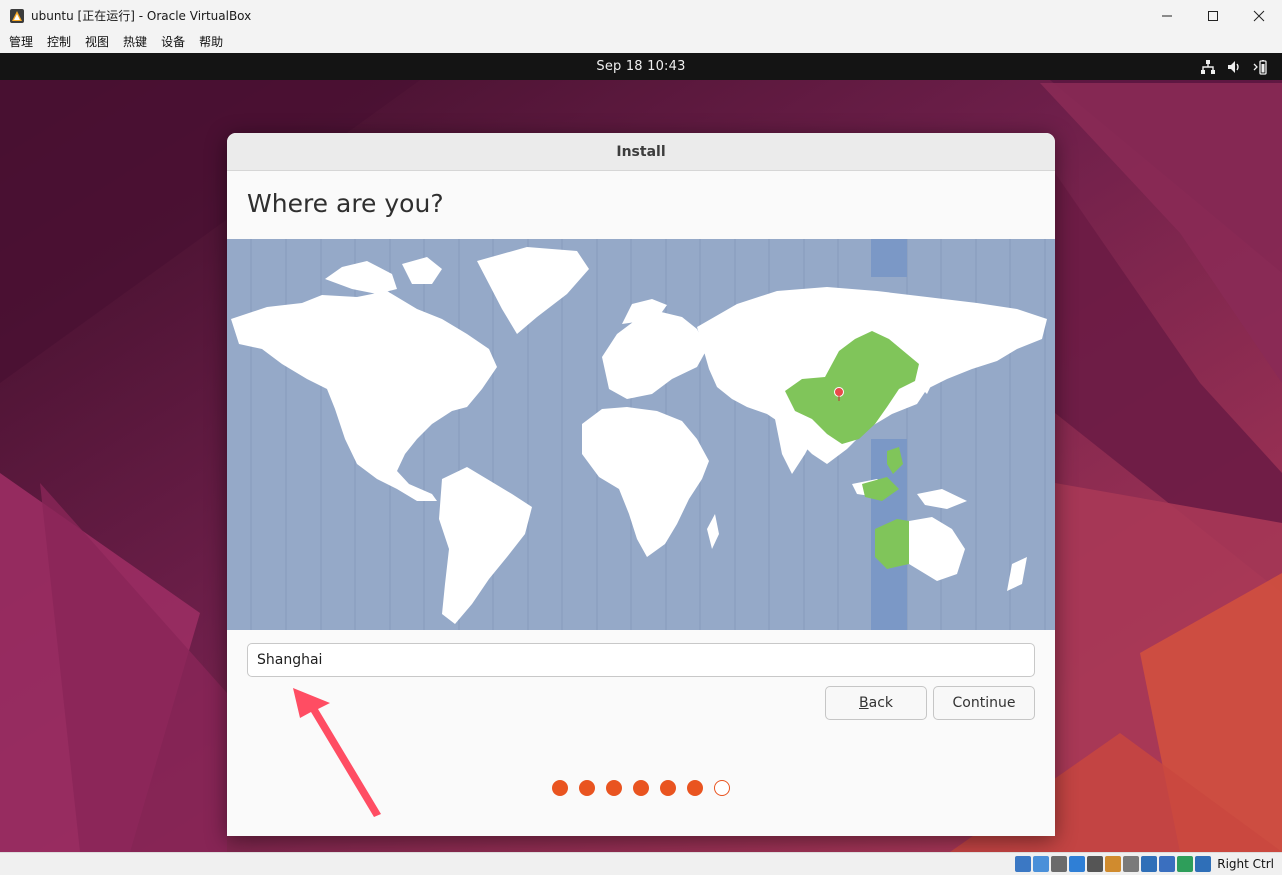 The image size is (1282, 875). I want to click on menu-devices: 设备, so click(173, 42).